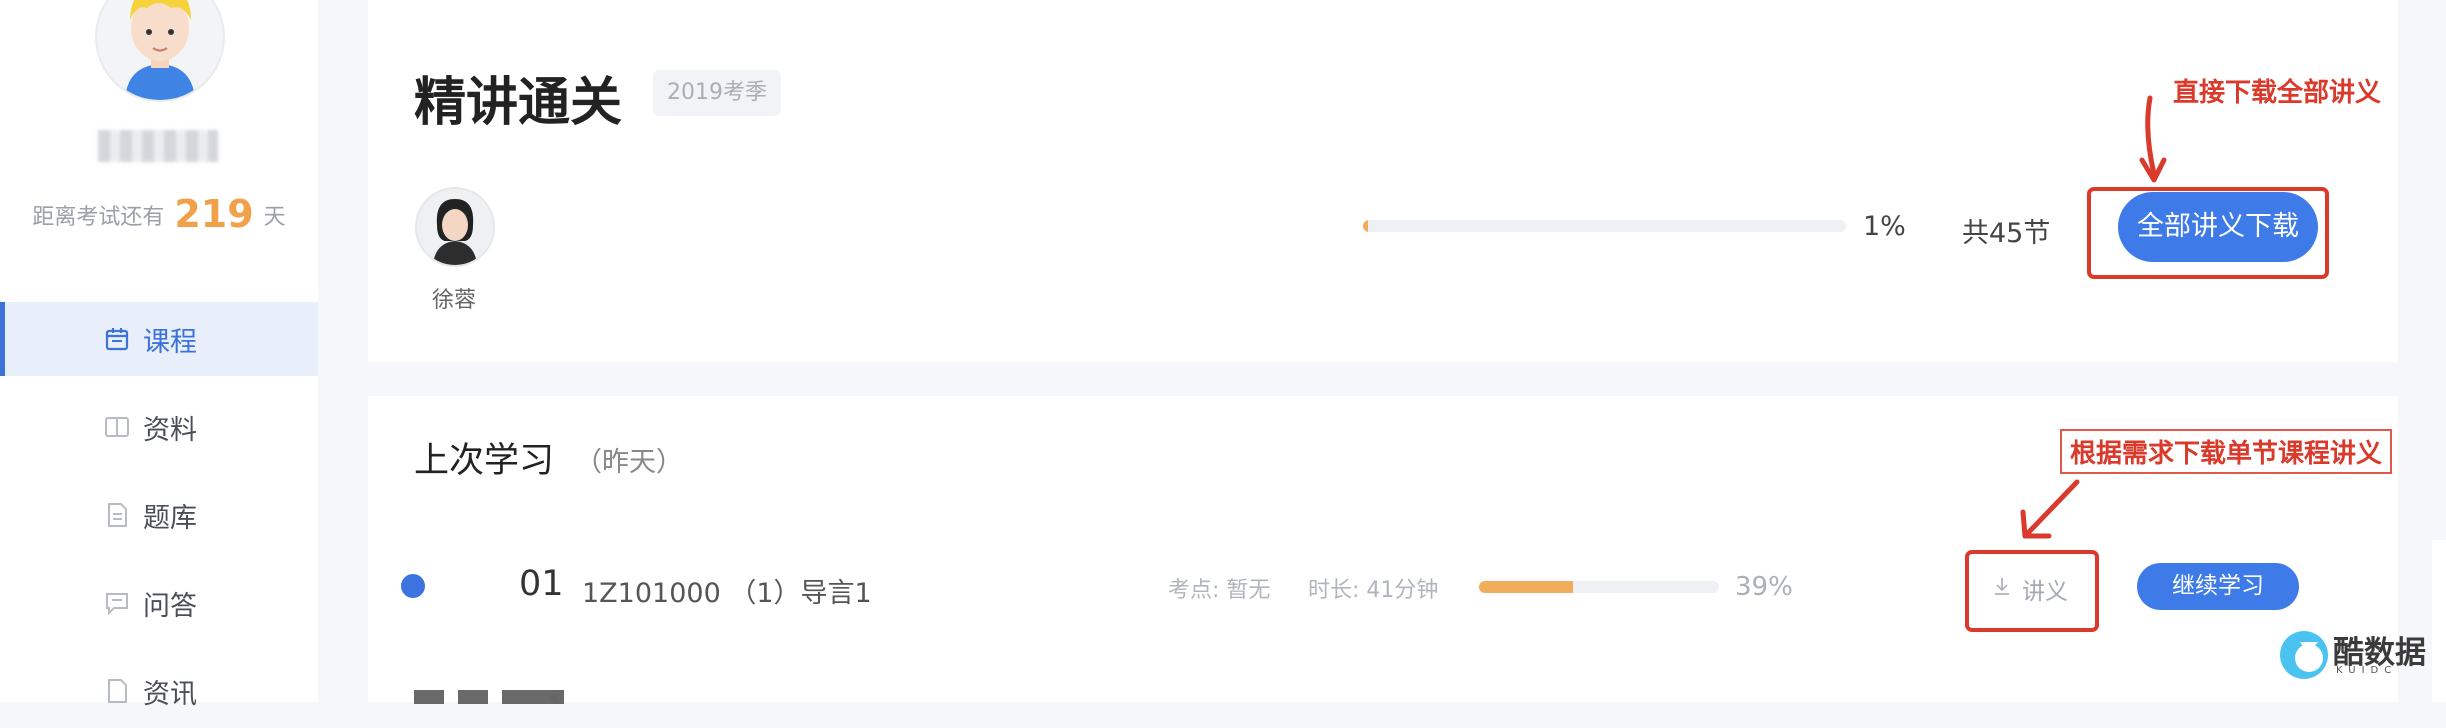 The image size is (2446, 728). What do you see at coordinates (214, 214) in the screenshot?
I see `countdown-days: 219` at bounding box center [214, 214].